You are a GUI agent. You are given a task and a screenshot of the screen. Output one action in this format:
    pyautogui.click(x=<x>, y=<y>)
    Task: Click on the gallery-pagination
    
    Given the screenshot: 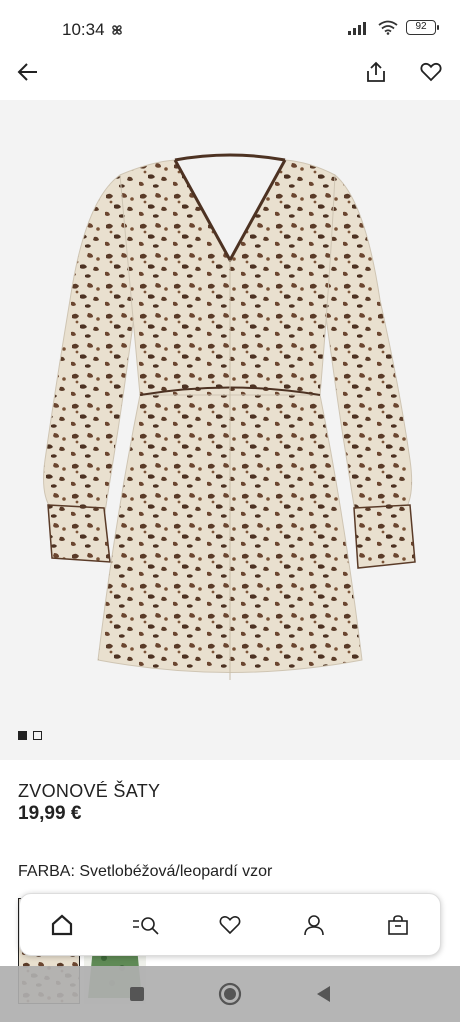 What is the action you would take?
    pyautogui.click(x=30, y=735)
    